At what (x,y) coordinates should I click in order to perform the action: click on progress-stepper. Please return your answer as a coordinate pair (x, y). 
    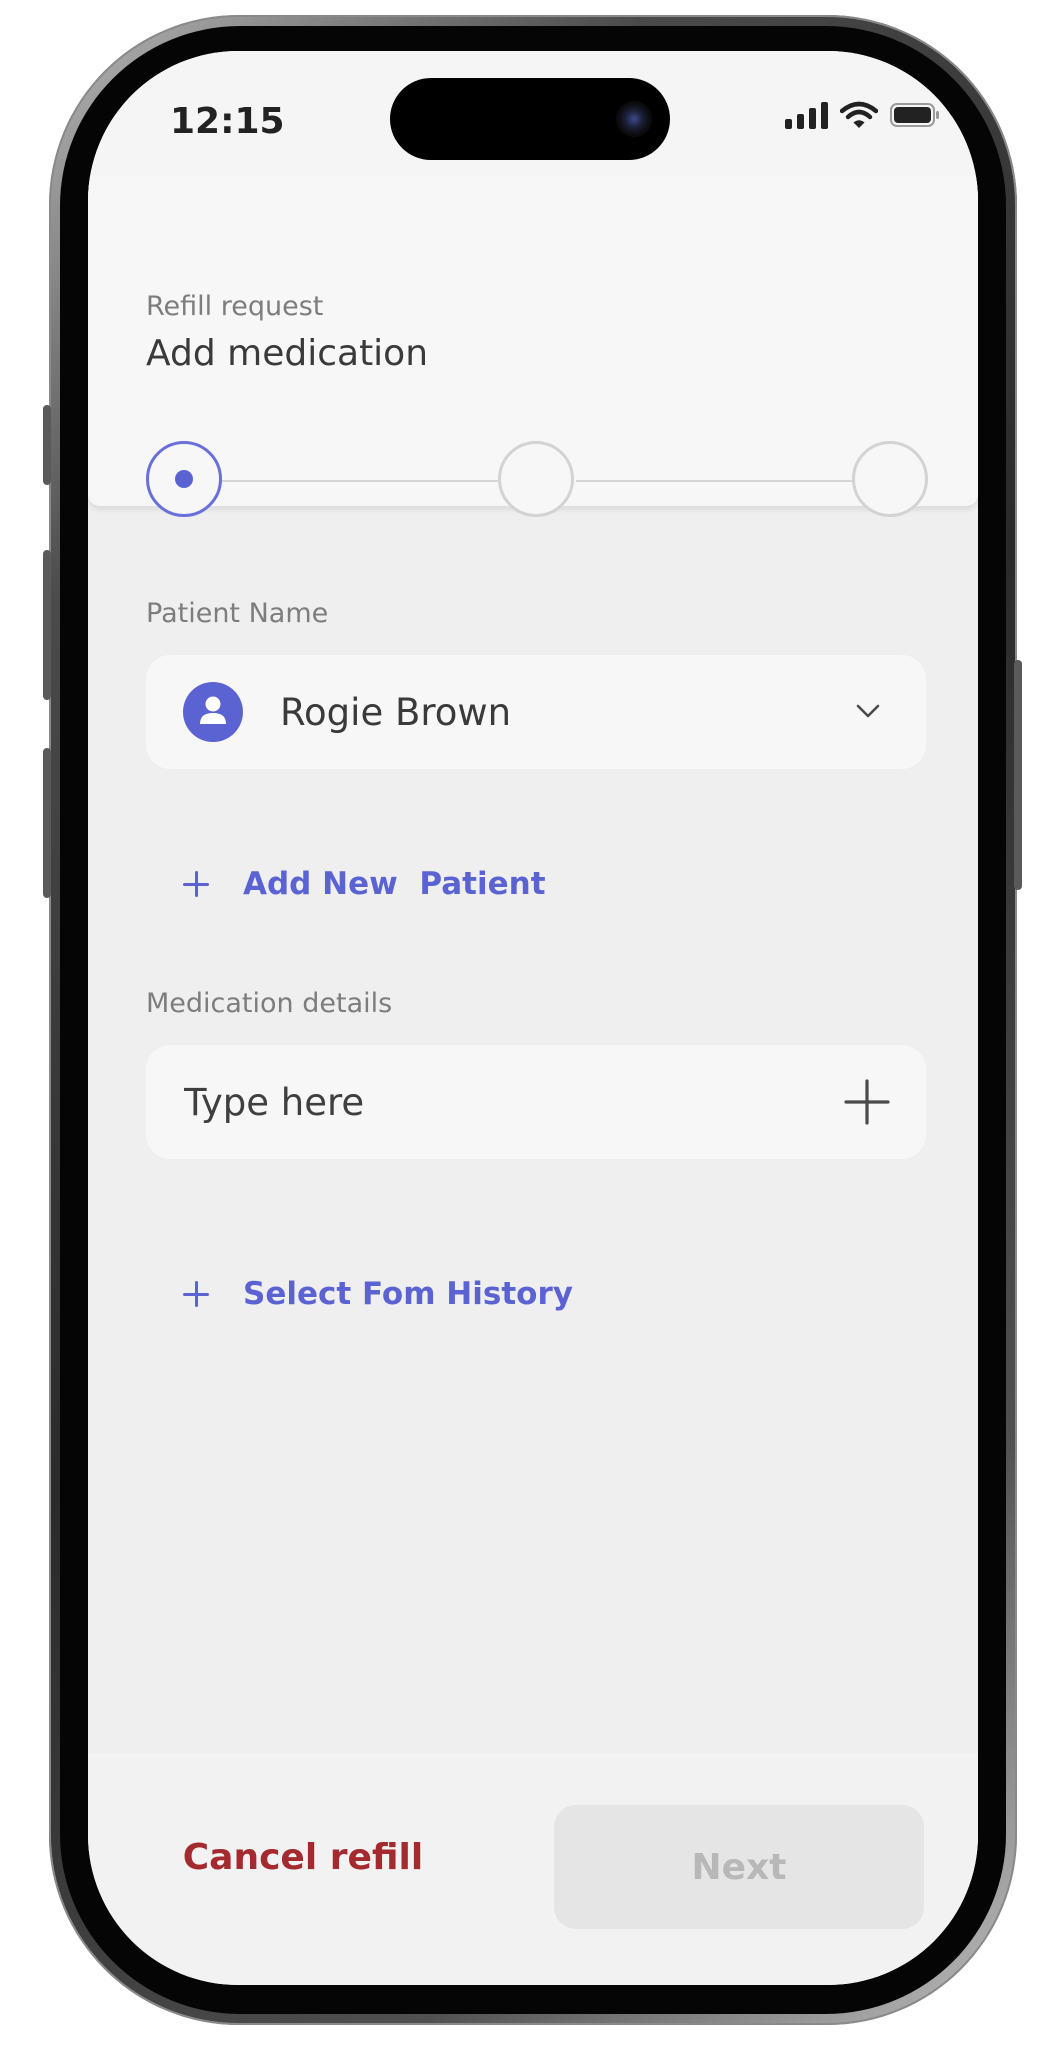
    Looking at the image, I should click on (537, 481).